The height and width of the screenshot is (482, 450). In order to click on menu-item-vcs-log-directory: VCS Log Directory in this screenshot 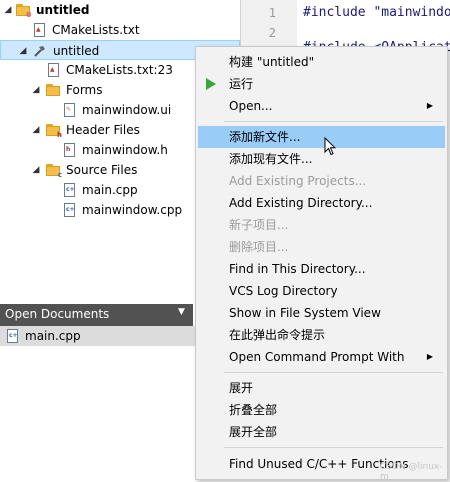, I will do `click(321, 291)`.